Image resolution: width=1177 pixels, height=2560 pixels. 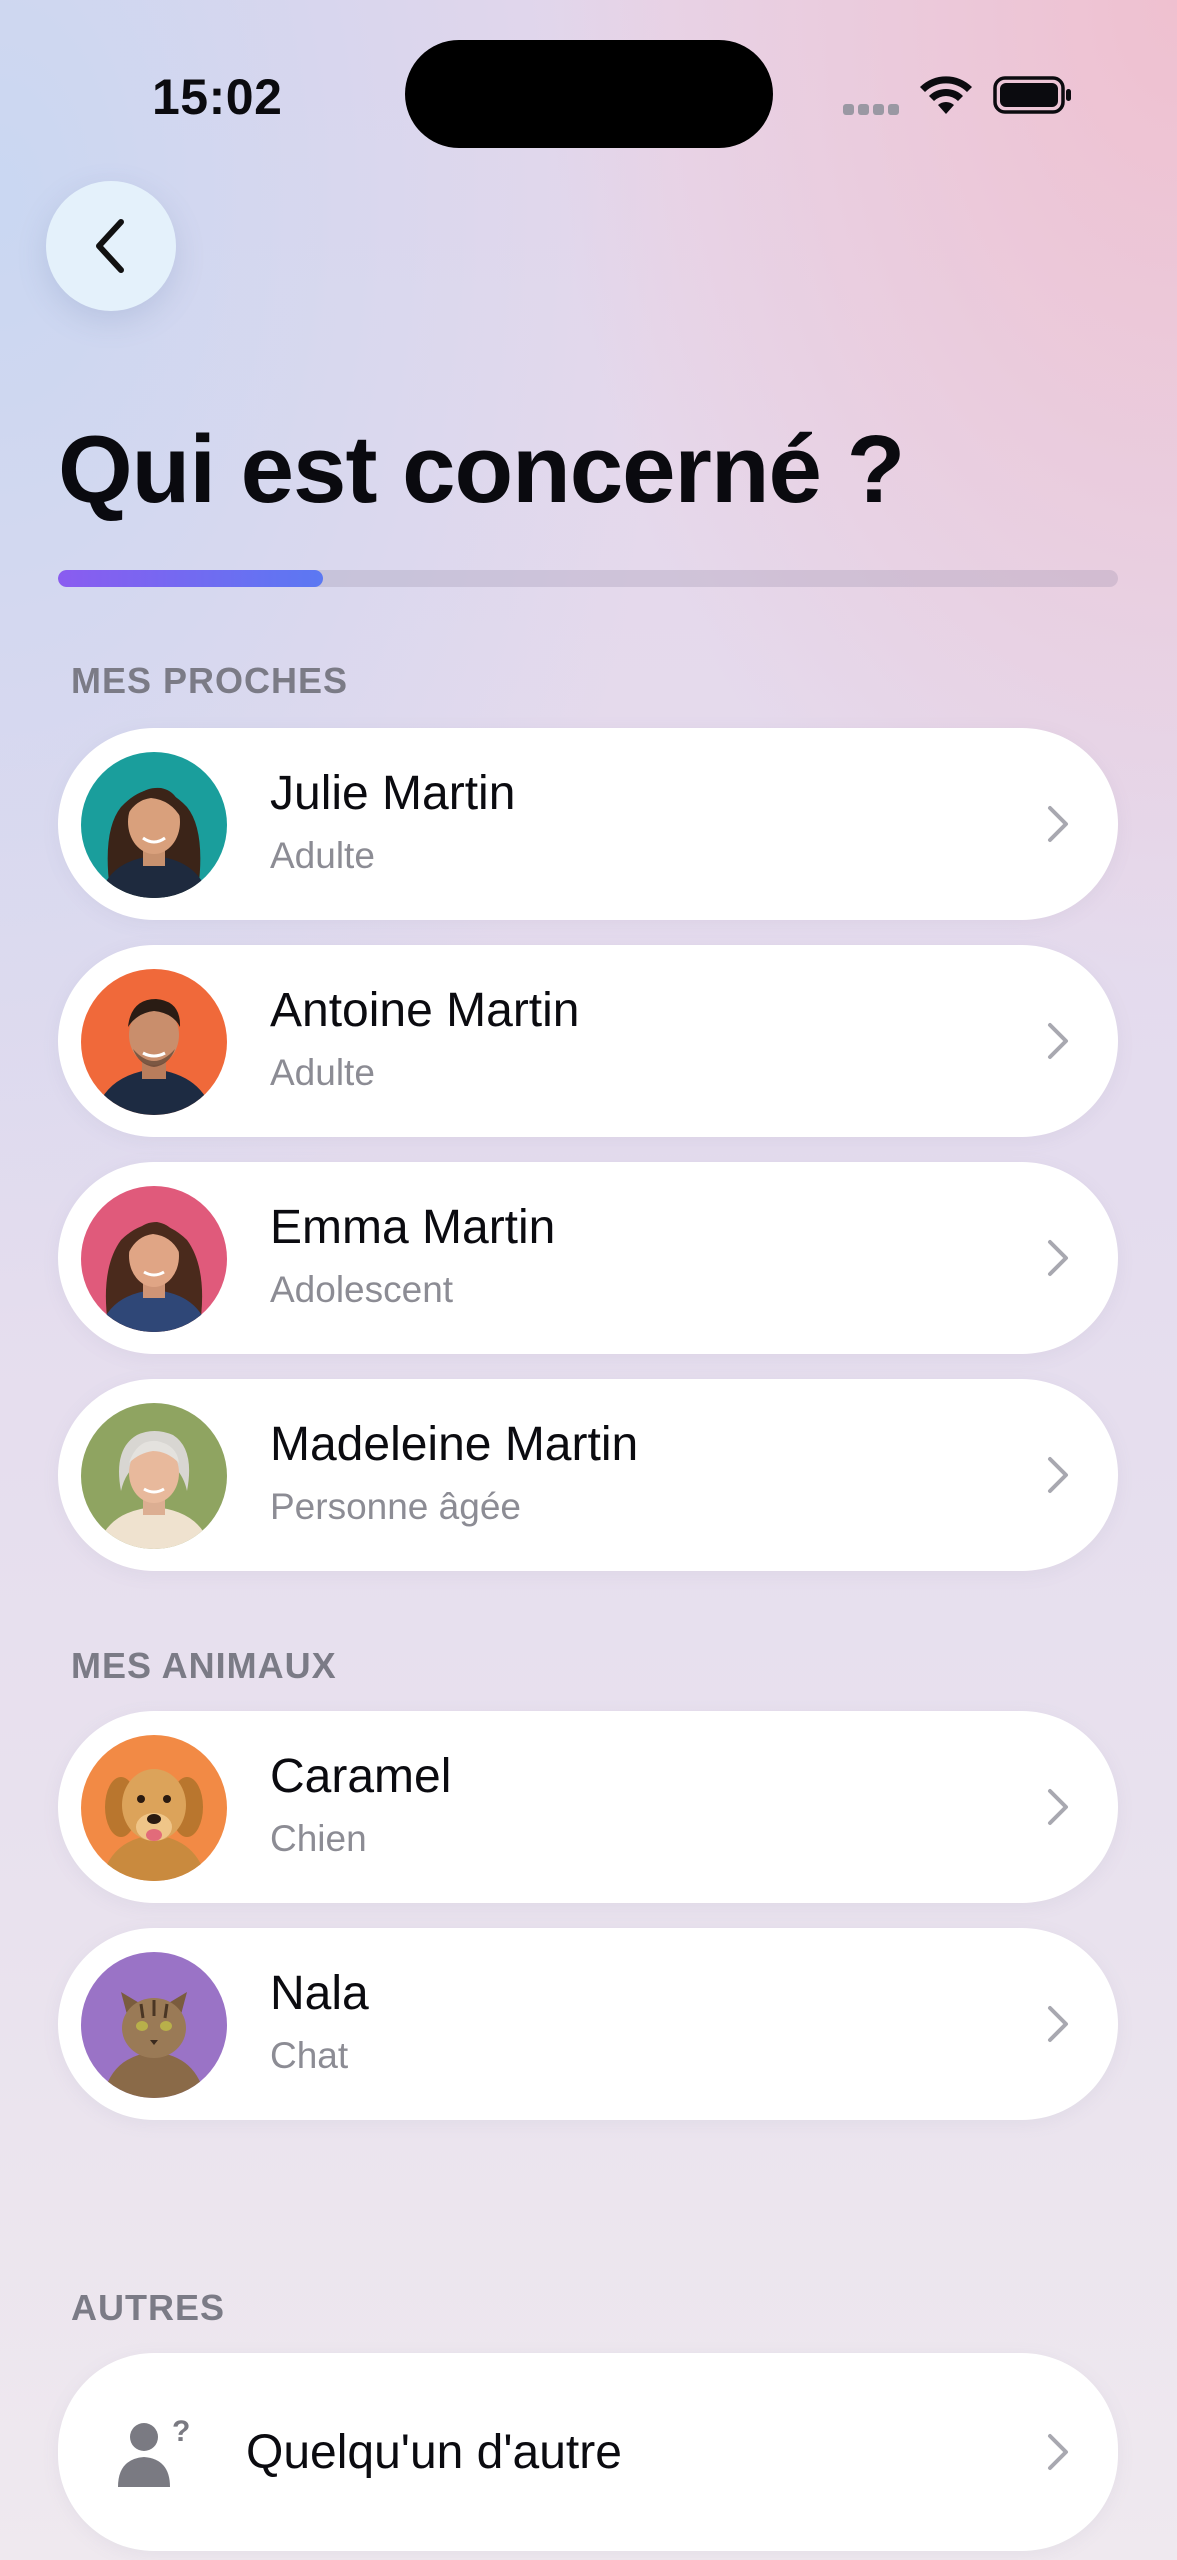 What do you see at coordinates (588, 1475) in the screenshot?
I see `person-row: Madeleine Martin Personne âgée` at bounding box center [588, 1475].